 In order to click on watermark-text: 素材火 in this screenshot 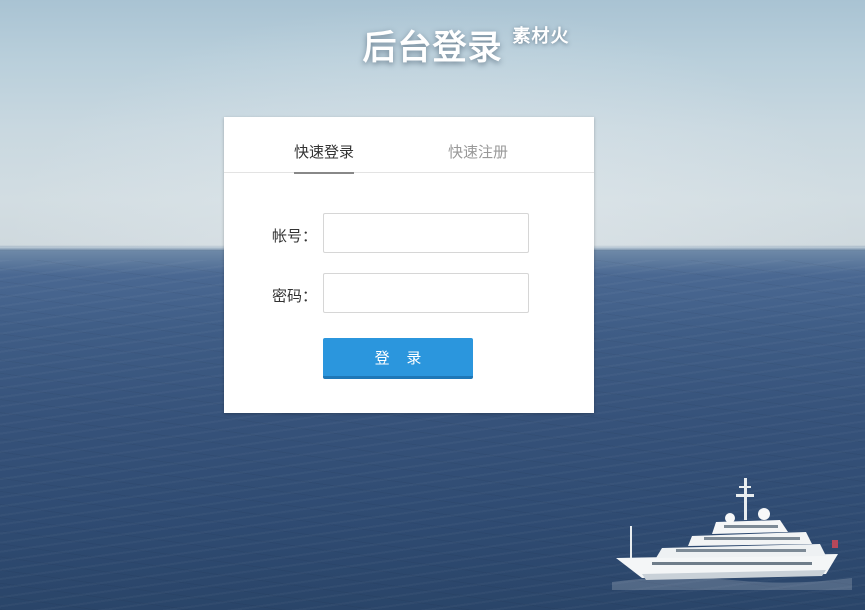, I will do `click(541, 36)`.